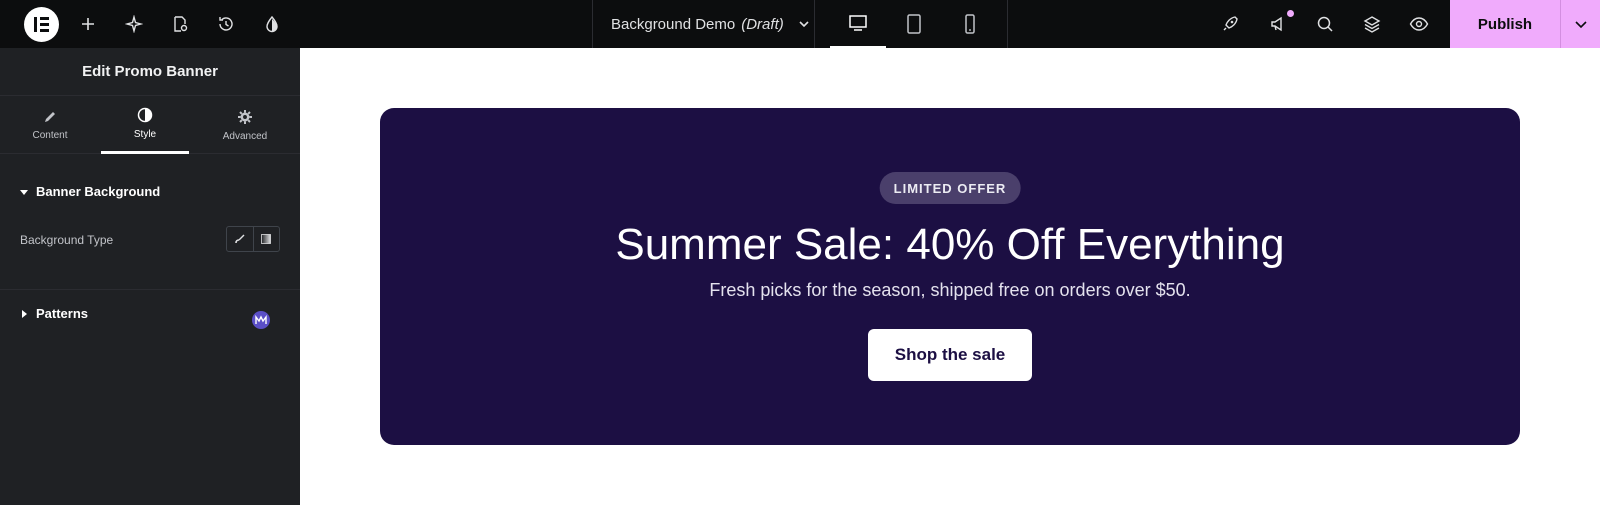 This screenshot has width=1600, height=505. I want to click on search-icon, so click(1325, 24).